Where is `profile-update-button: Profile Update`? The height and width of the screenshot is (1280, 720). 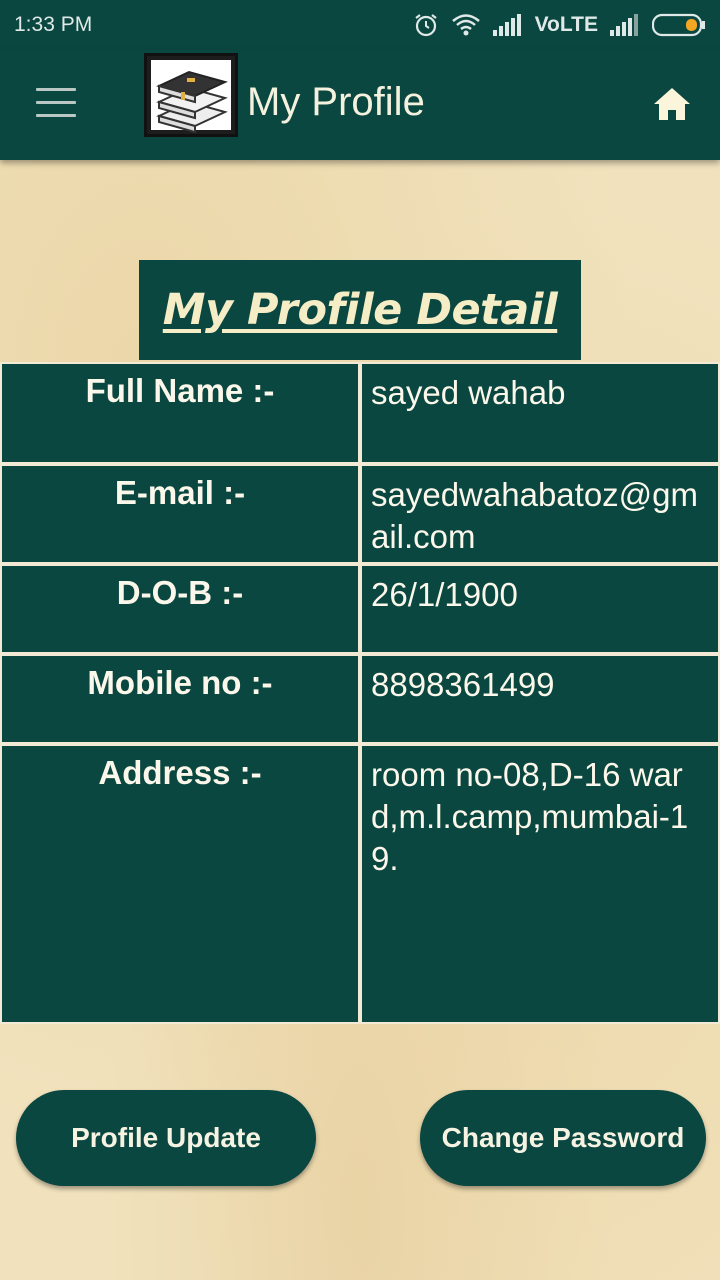
profile-update-button: Profile Update is located at coordinates (166, 1138).